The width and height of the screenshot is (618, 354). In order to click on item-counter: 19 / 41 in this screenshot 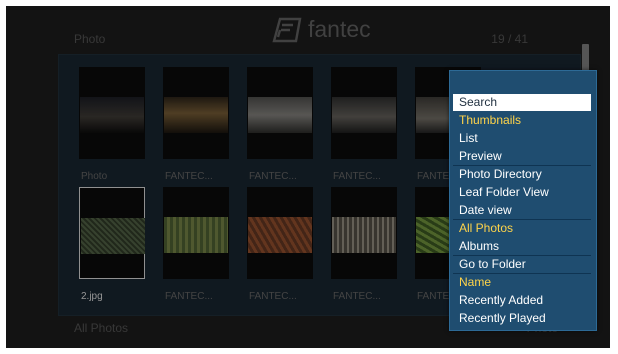, I will do `click(509, 39)`.